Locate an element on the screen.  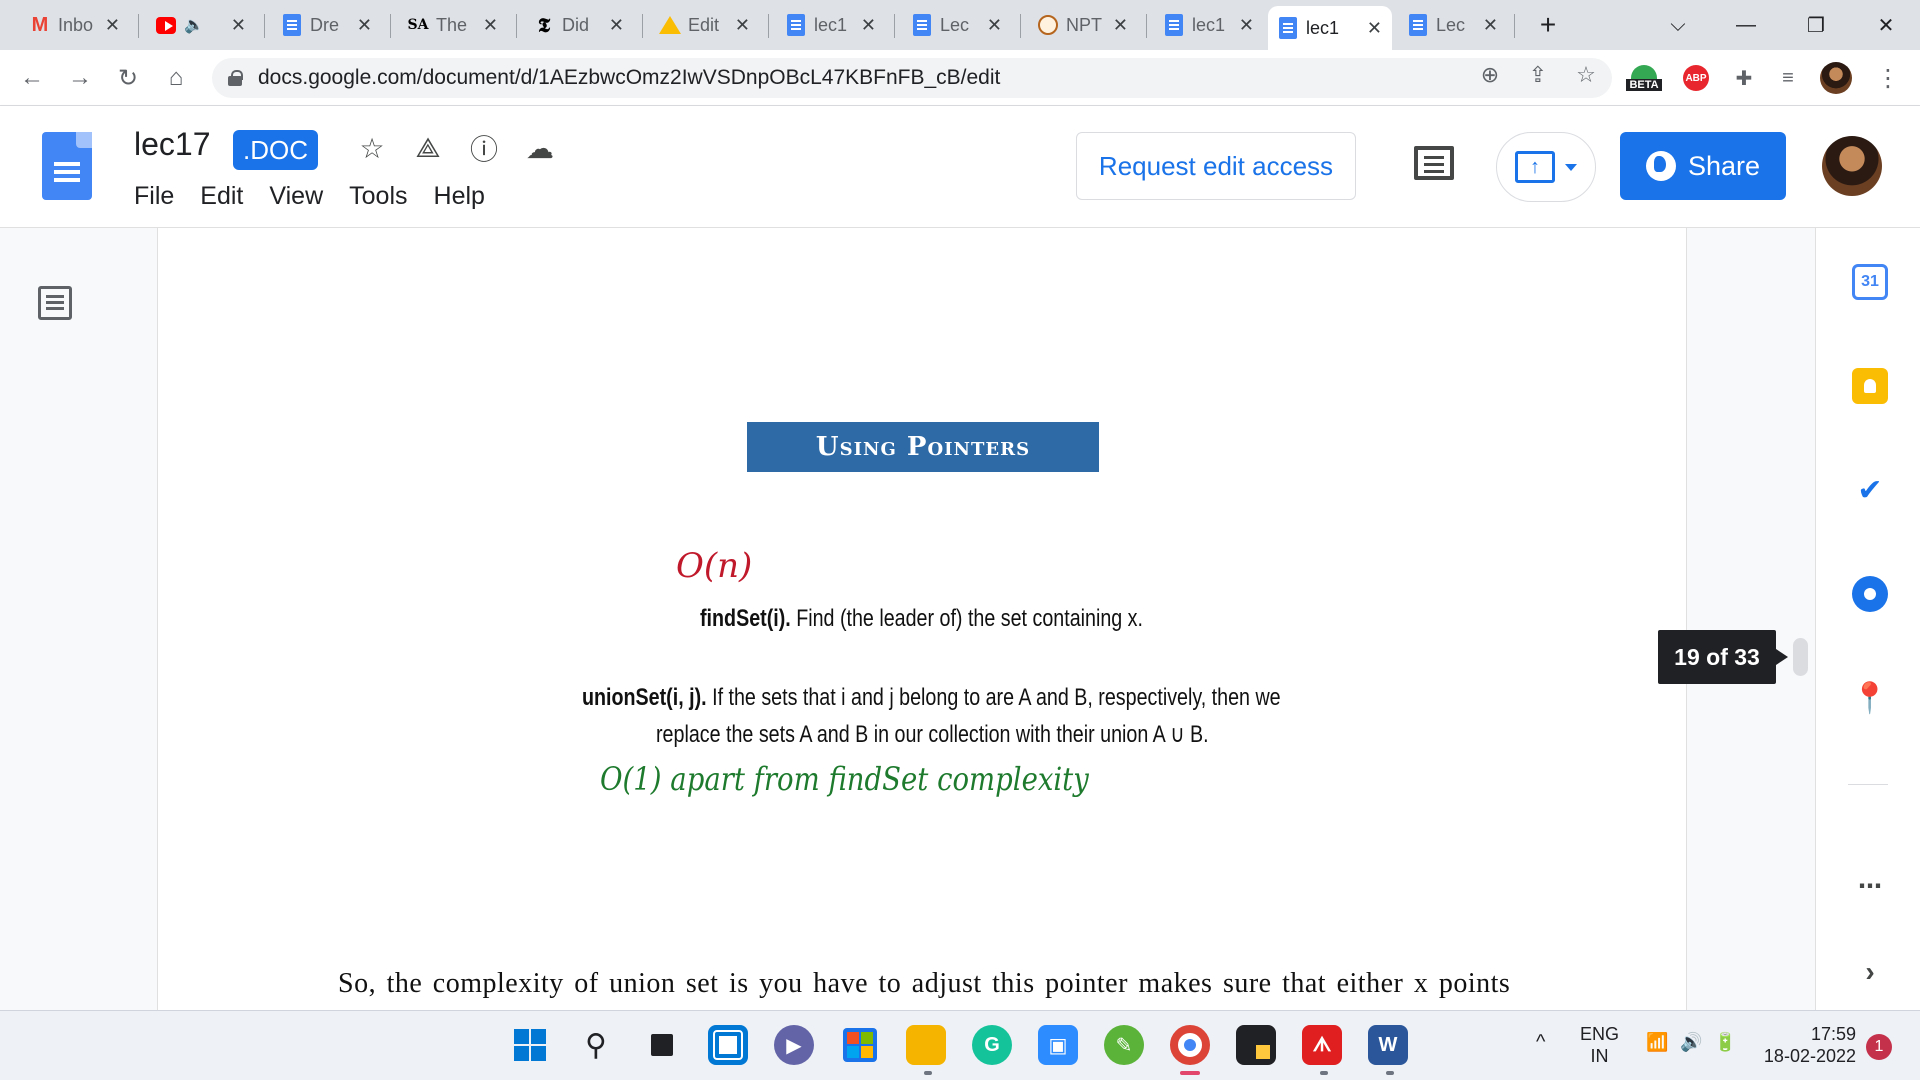
tab-gmail: M Inbo ✕ is located at coordinates (75, 25).